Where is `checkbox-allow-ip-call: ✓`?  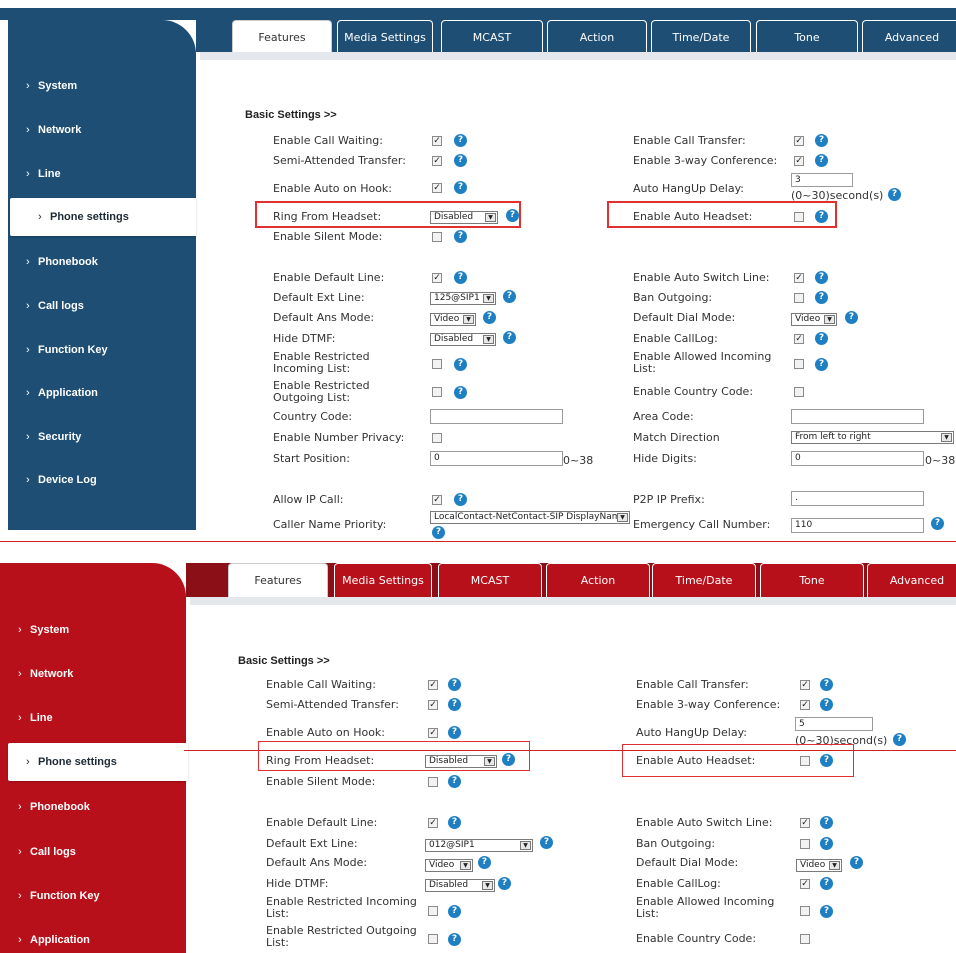 checkbox-allow-ip-call: ✓ is located at coordinates (437, 500).